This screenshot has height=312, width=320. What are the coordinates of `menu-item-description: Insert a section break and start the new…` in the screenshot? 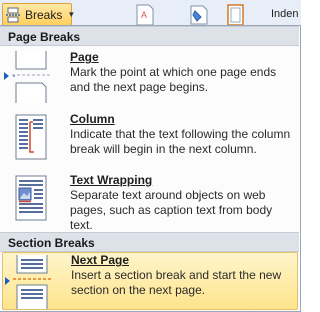 It's located at (176, 282).